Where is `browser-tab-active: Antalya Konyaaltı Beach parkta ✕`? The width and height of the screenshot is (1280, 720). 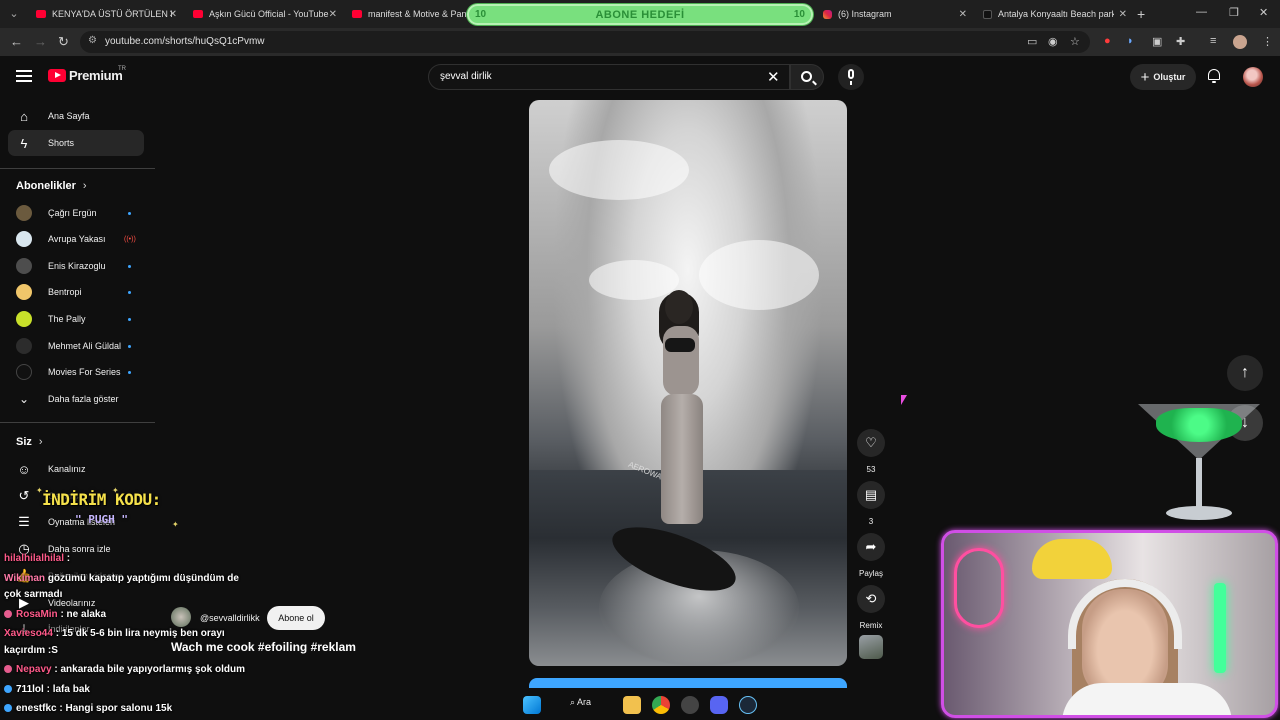 browser-tab-active: Antalya Konyaaltı Beach parkta ✕ is located at coordinates (1054, 14).